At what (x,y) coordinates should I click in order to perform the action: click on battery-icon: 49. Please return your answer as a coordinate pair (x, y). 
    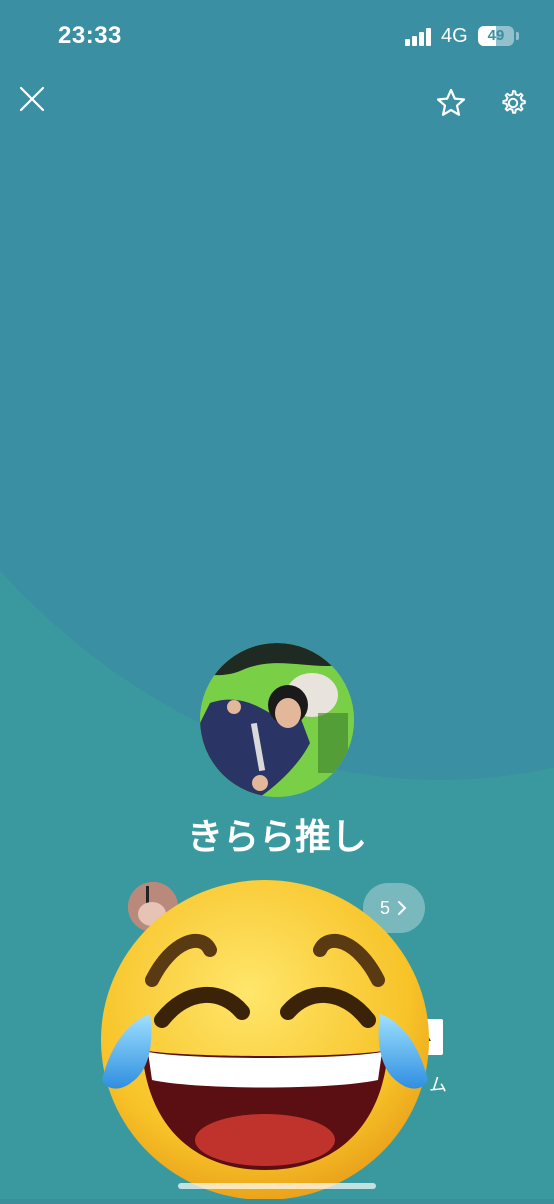
    Looking at the image, I should click on (496, 36).